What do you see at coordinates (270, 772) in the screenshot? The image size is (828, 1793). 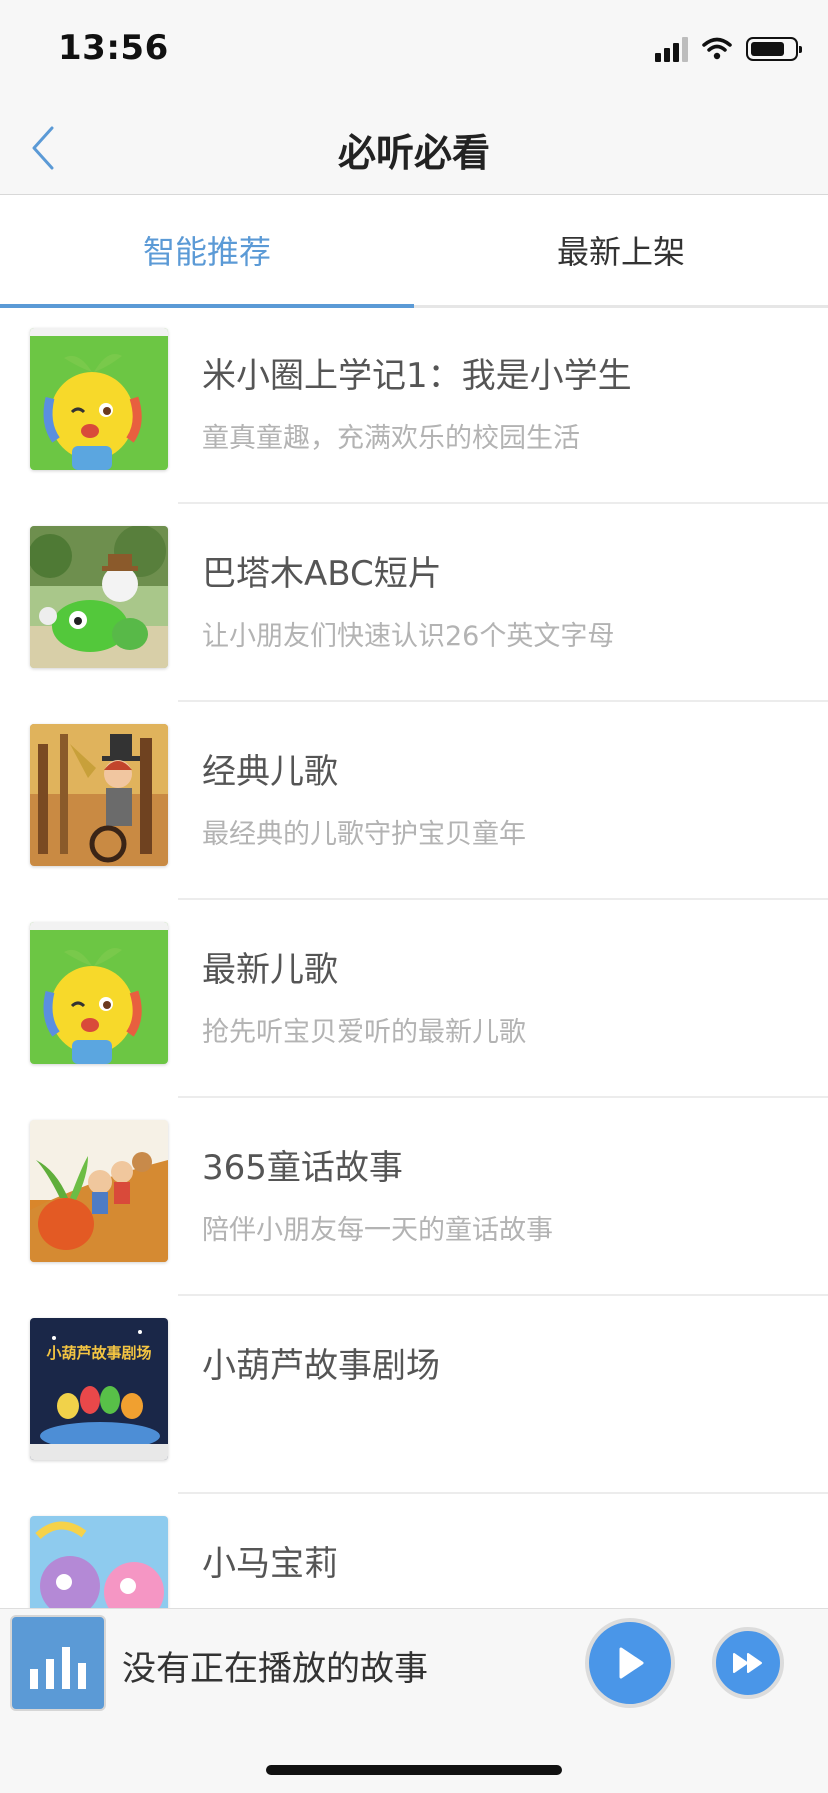 I see `item-title: 经典儿歌` at bounding box center [270, 772].